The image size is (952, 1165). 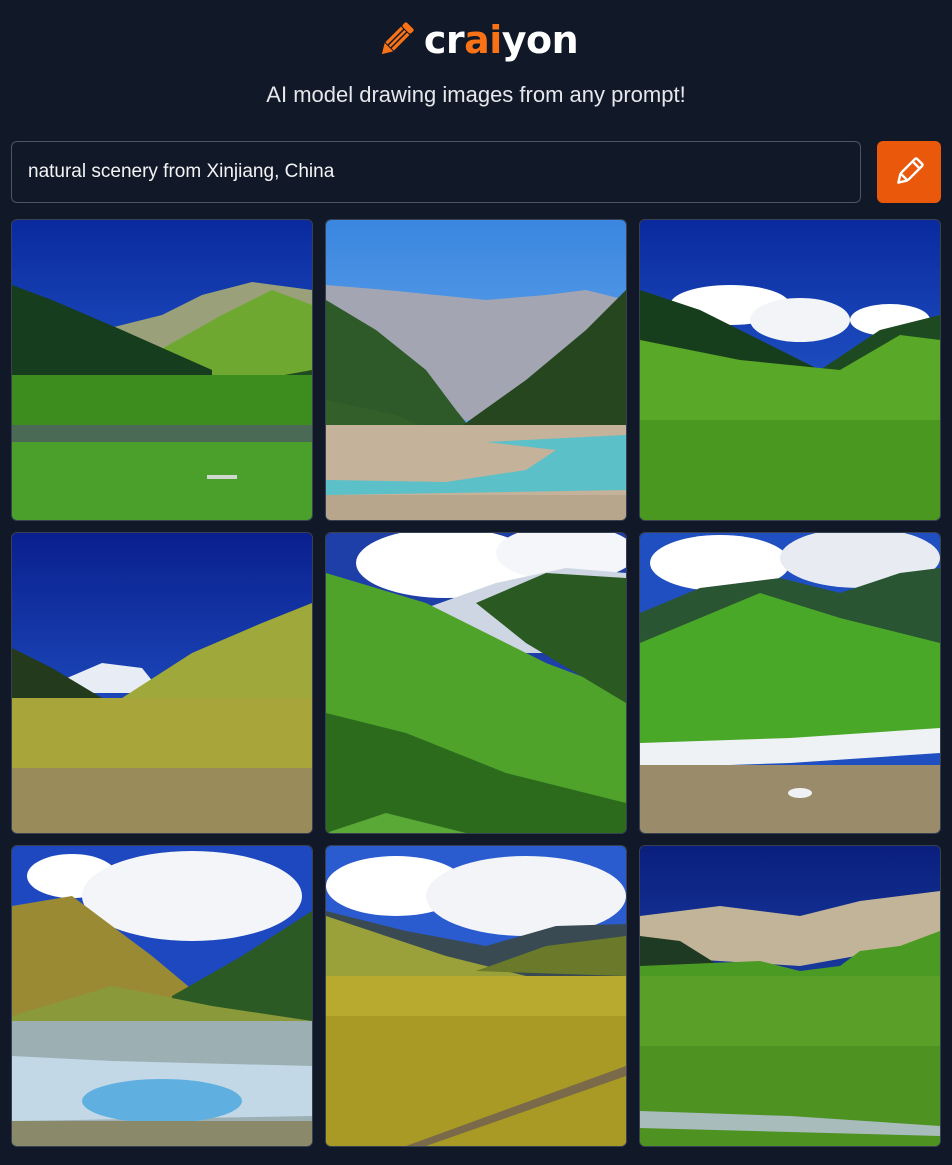 I want to click on logo-text-accent: ai, so click(x=483, y=40).